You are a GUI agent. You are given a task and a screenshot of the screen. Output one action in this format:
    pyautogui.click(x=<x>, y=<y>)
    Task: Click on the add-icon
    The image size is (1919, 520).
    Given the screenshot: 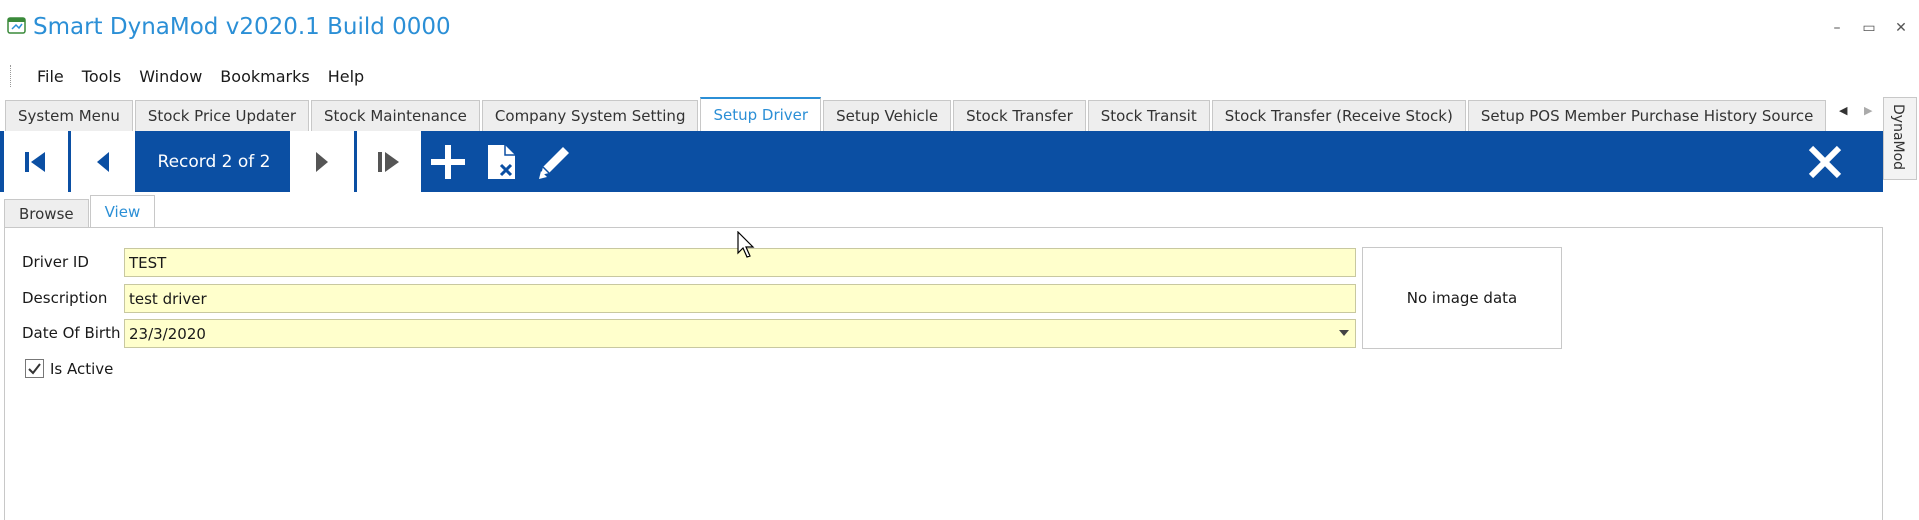 What is the action you would take?
    pyautogui.click(x=448, y=161)
    